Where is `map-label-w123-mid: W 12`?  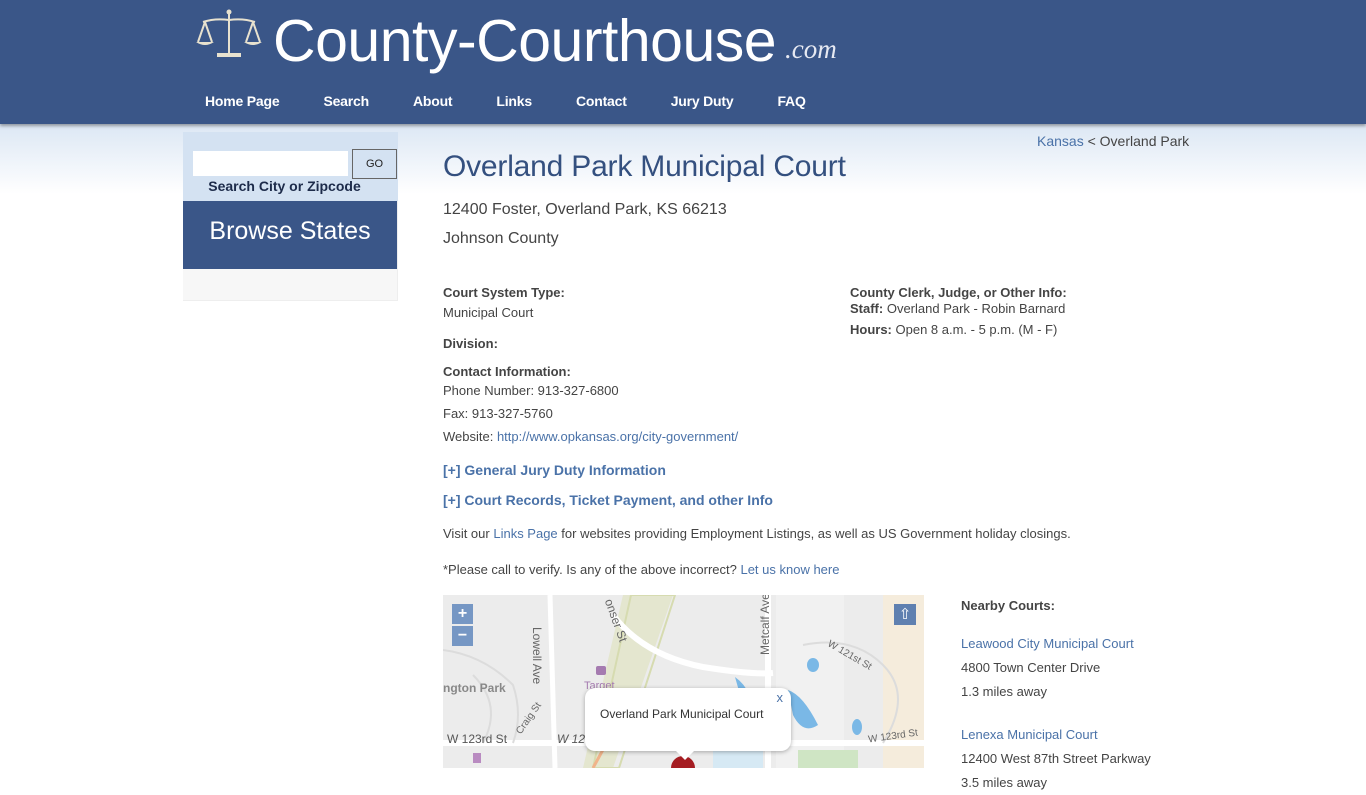 map-label-w123-mid: W 12 is located at coordinates (571, 739).